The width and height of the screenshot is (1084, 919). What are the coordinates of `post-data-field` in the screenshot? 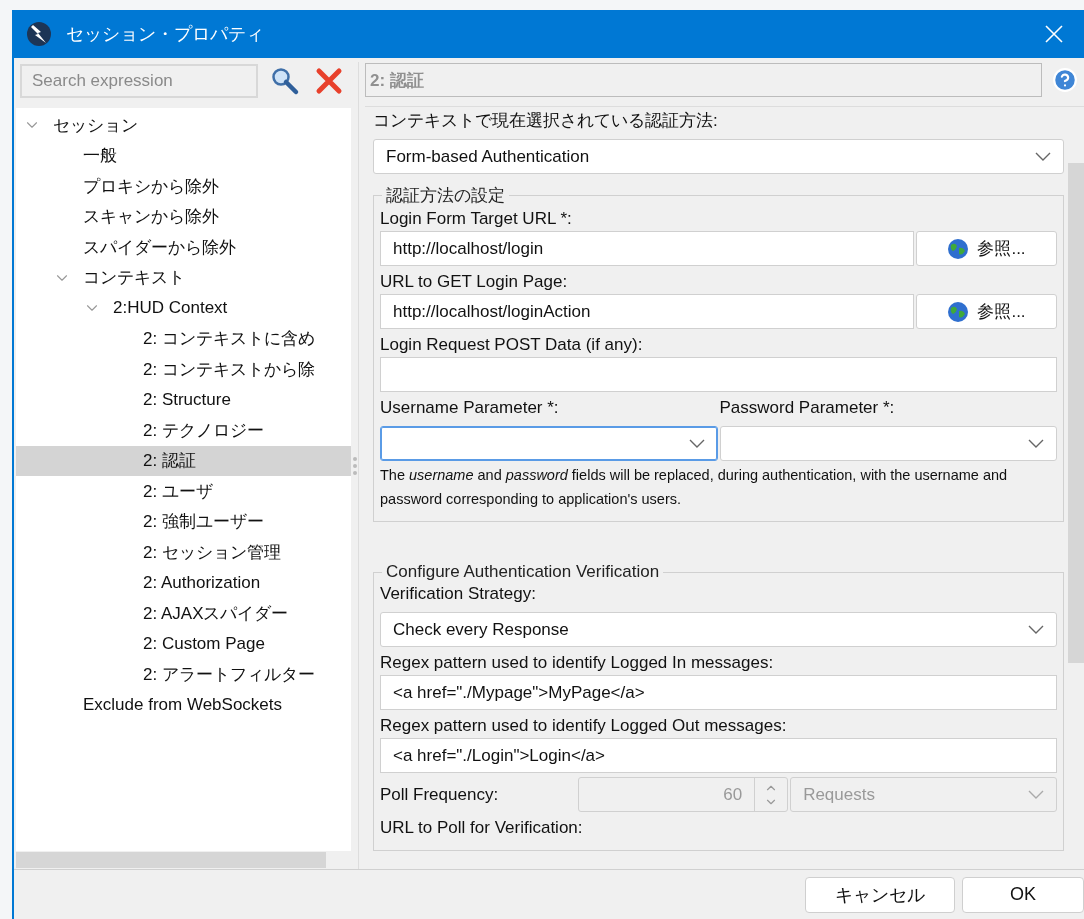 It's located at (718, 374).